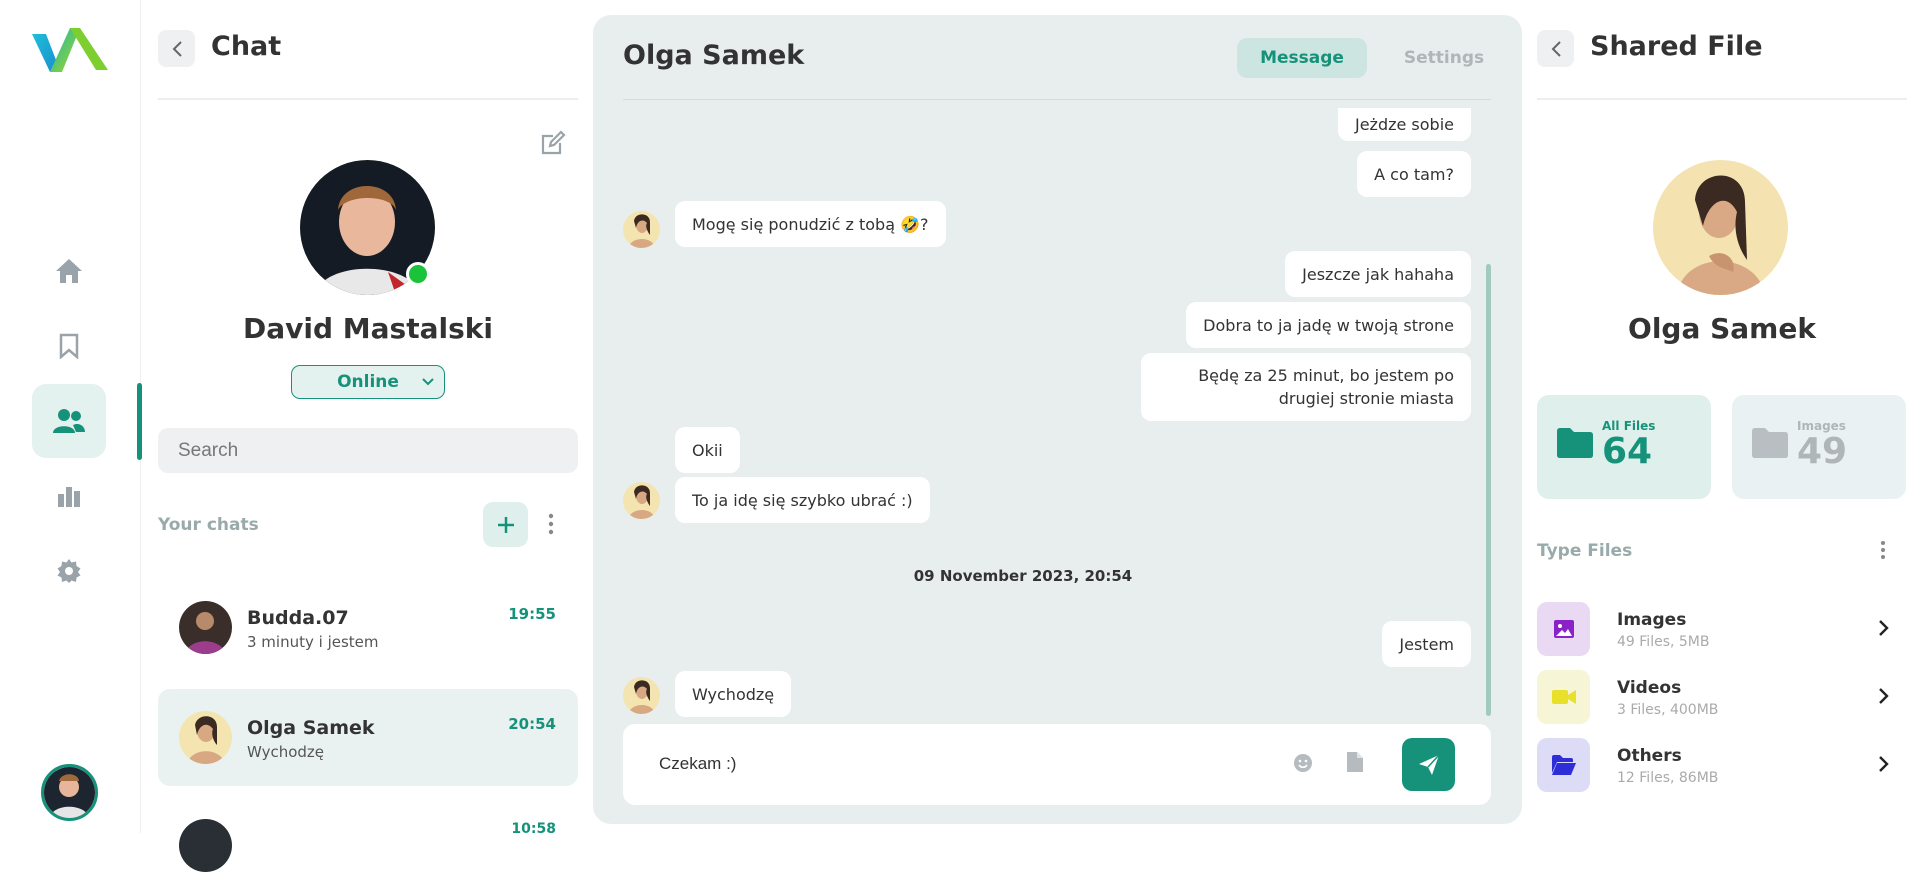  I want to click on file-type-name: Images, so click(1652, 620).